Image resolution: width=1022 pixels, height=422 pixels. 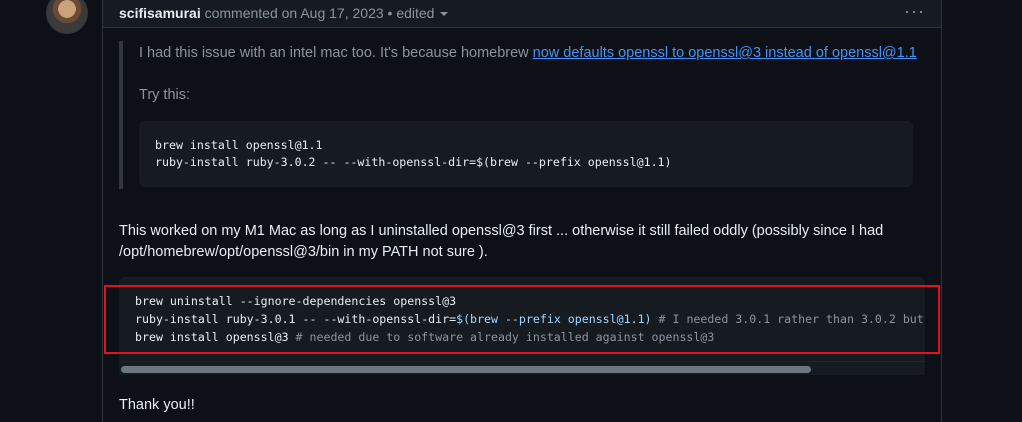 I want to click on scrollbar-thumb, so click(x=466, y=369).